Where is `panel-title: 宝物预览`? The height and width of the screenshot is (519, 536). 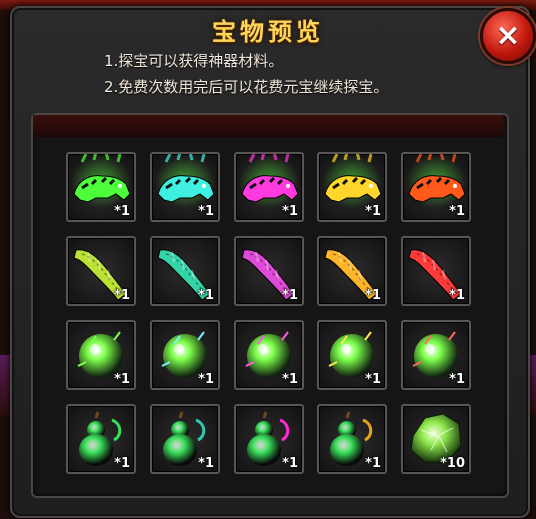
panel-title: 宝物预览 is located at coordinates (268, 31).